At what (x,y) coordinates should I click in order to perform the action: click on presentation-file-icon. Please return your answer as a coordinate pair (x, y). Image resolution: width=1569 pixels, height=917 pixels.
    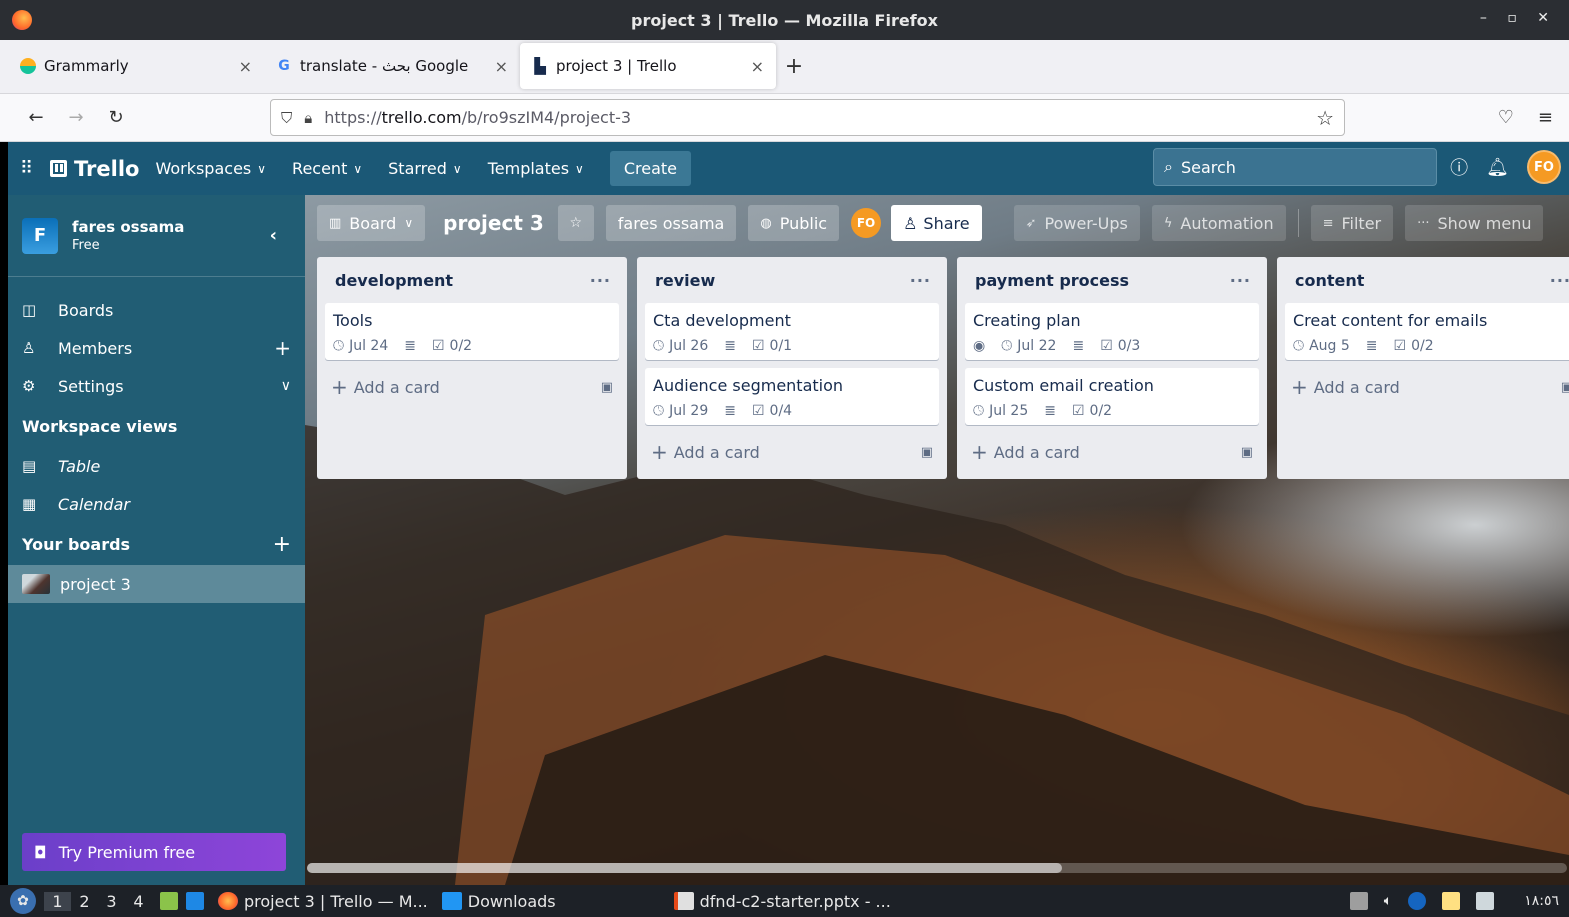
    Looking at the image, I should click on (683, 901).